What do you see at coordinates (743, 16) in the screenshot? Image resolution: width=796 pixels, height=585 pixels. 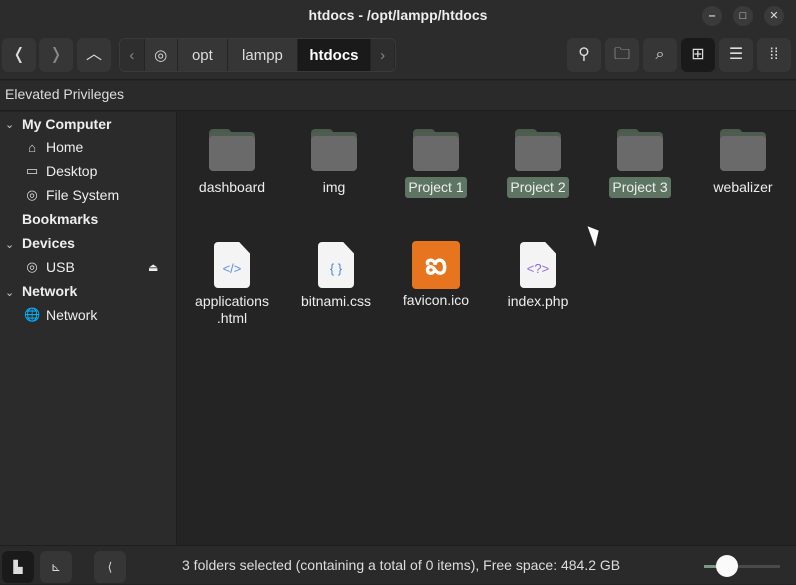 I see `maximize-button: □` at bounding box center [743, 16].